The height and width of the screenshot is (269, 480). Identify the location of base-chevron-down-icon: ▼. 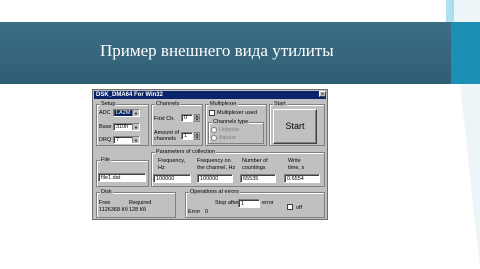
(135, 127).